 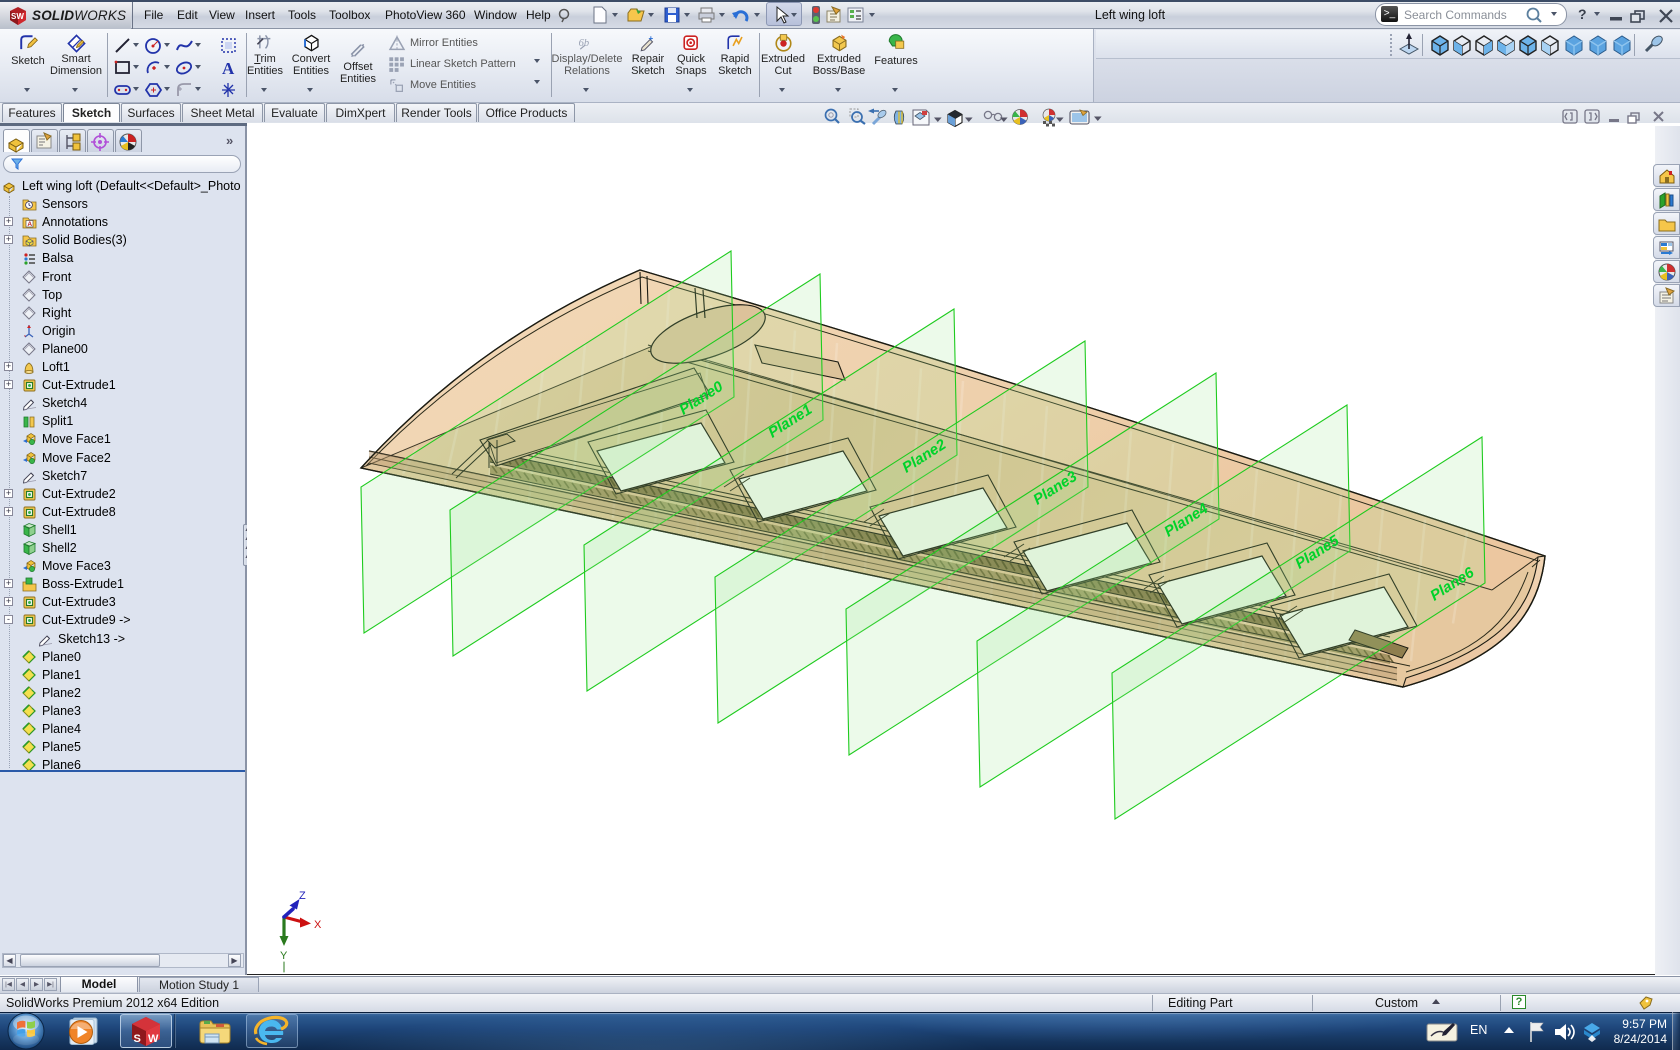 What do you see at coordinates (17, 16) in the screenshot?
I see `svg-text: SW` at bounding box center [17, 16].